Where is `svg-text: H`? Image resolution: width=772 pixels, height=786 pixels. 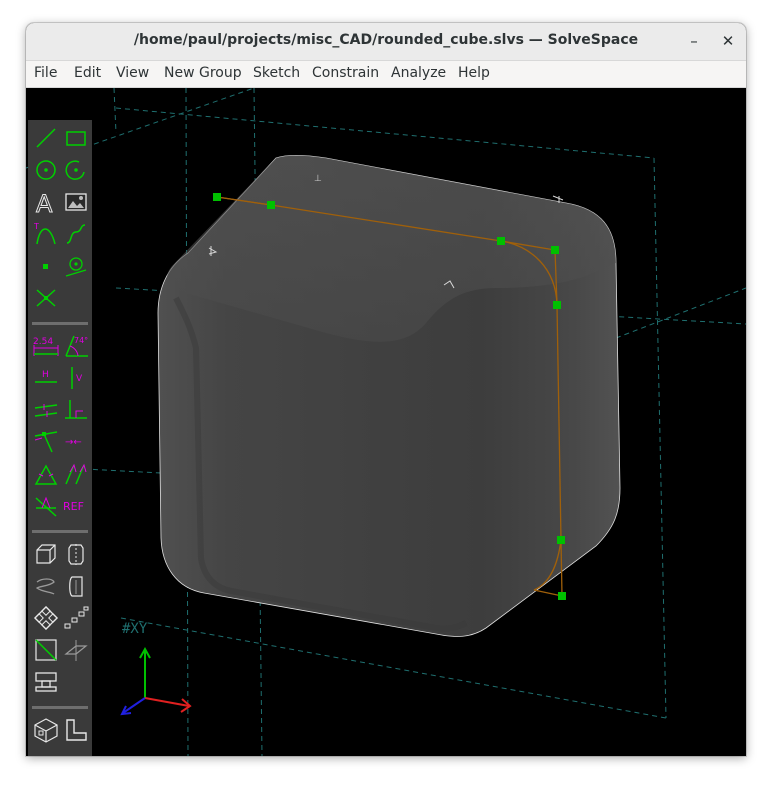
svg-text: H is located at coordinates (45, 375).